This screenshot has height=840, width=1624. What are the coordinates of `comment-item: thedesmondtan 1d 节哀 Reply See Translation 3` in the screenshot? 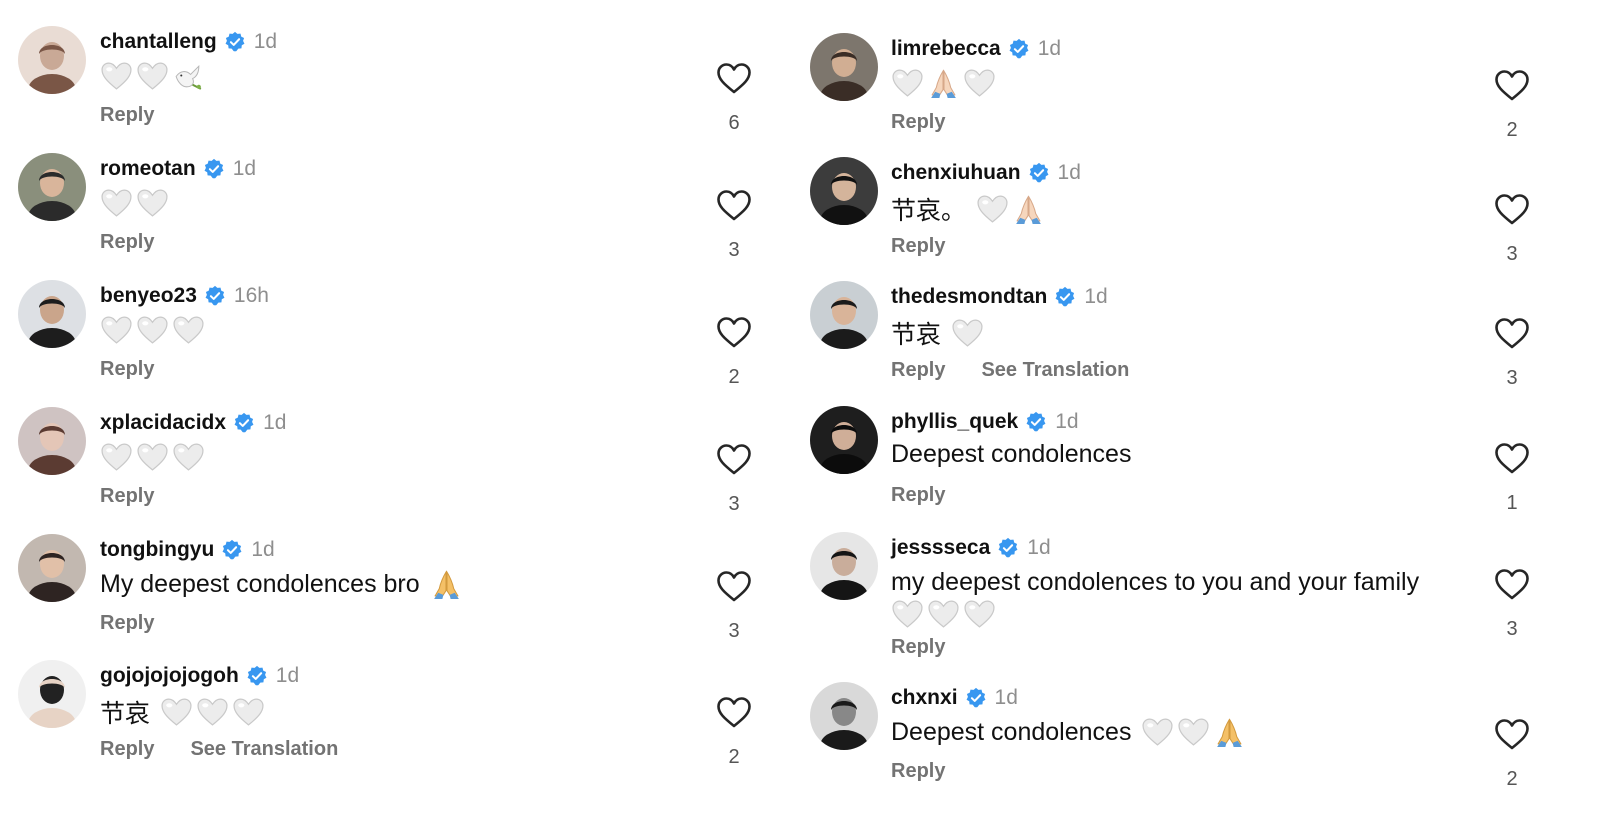 It's located at (1211, 339).